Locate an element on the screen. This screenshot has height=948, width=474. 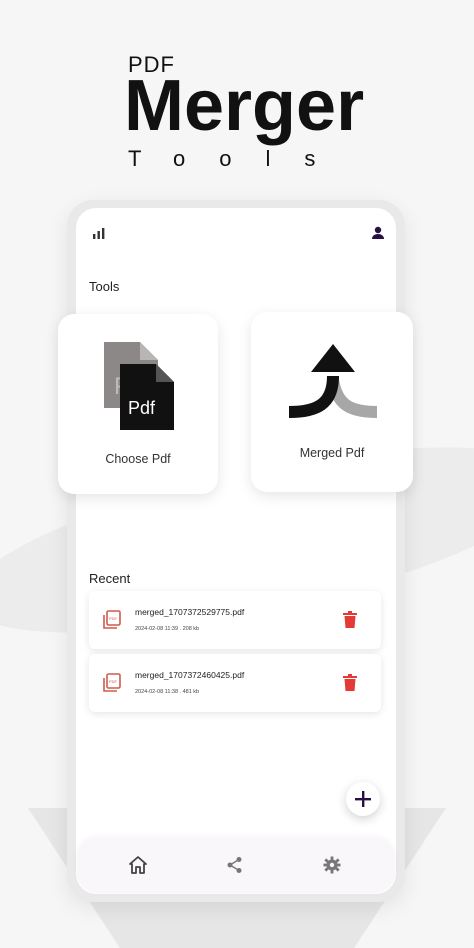
recent-file-meta: 2024-02-08 11:38 . 481 kb is located at coordinates (167, 692).